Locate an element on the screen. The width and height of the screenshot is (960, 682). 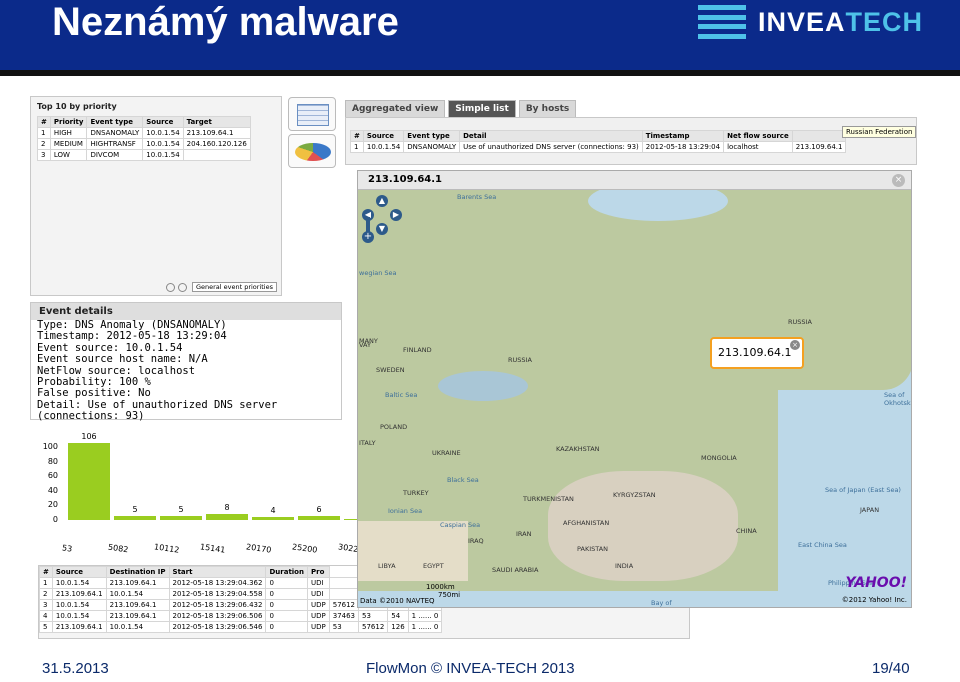
map-country-label: EGYPT is located at coordinates (433, 566).